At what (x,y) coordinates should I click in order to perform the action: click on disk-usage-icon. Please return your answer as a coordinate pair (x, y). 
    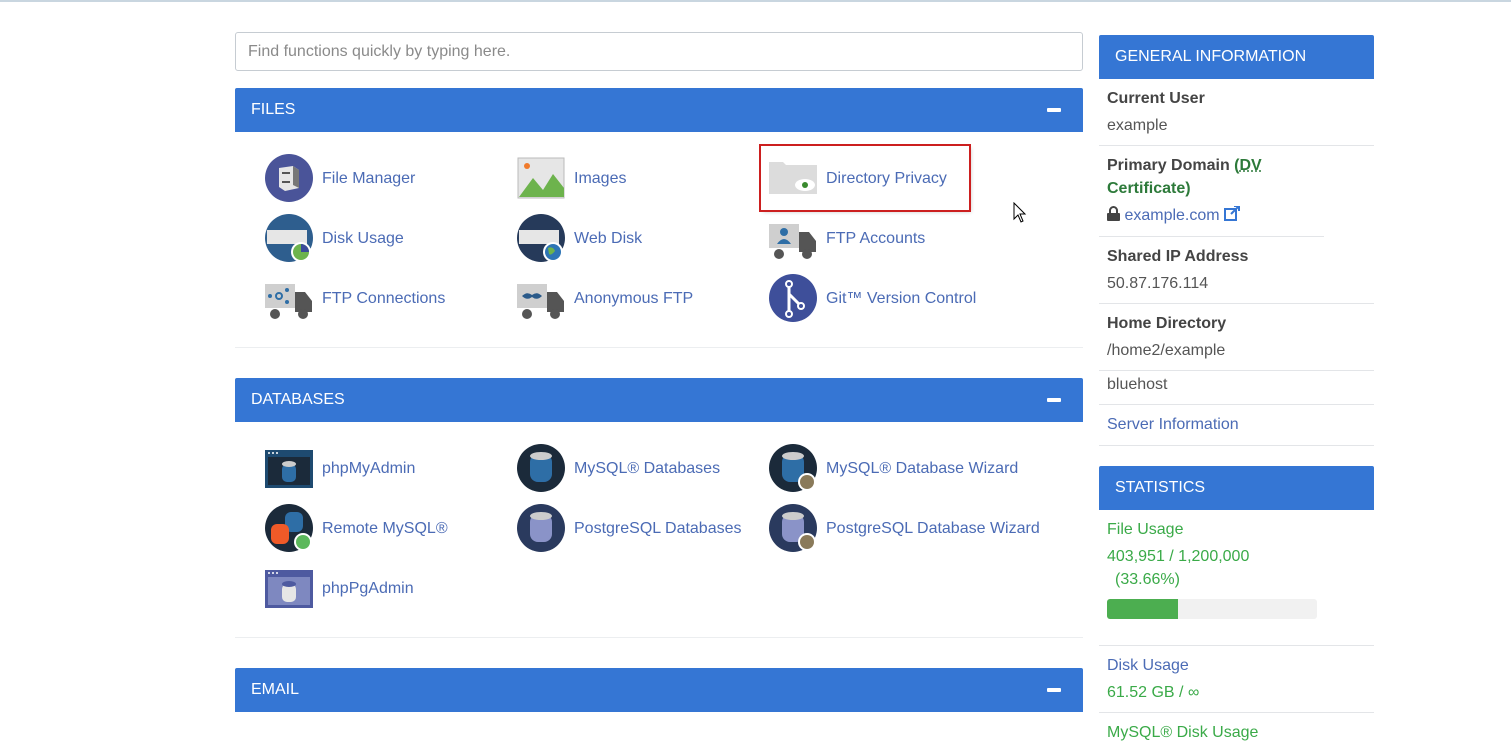
    Looking at the image, I should click on (289, 238).